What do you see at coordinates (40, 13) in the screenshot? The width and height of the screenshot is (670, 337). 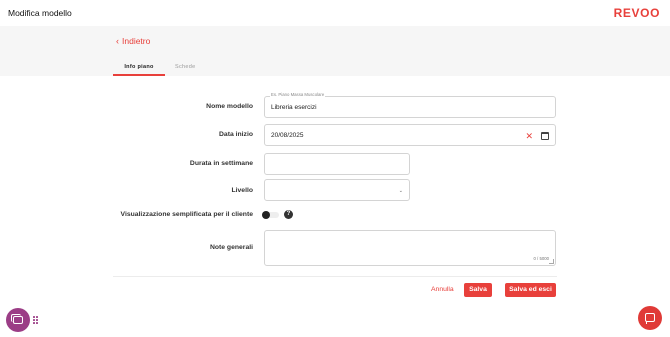 I see `page-title: Modifica modello` at bounding box center [40, 13].